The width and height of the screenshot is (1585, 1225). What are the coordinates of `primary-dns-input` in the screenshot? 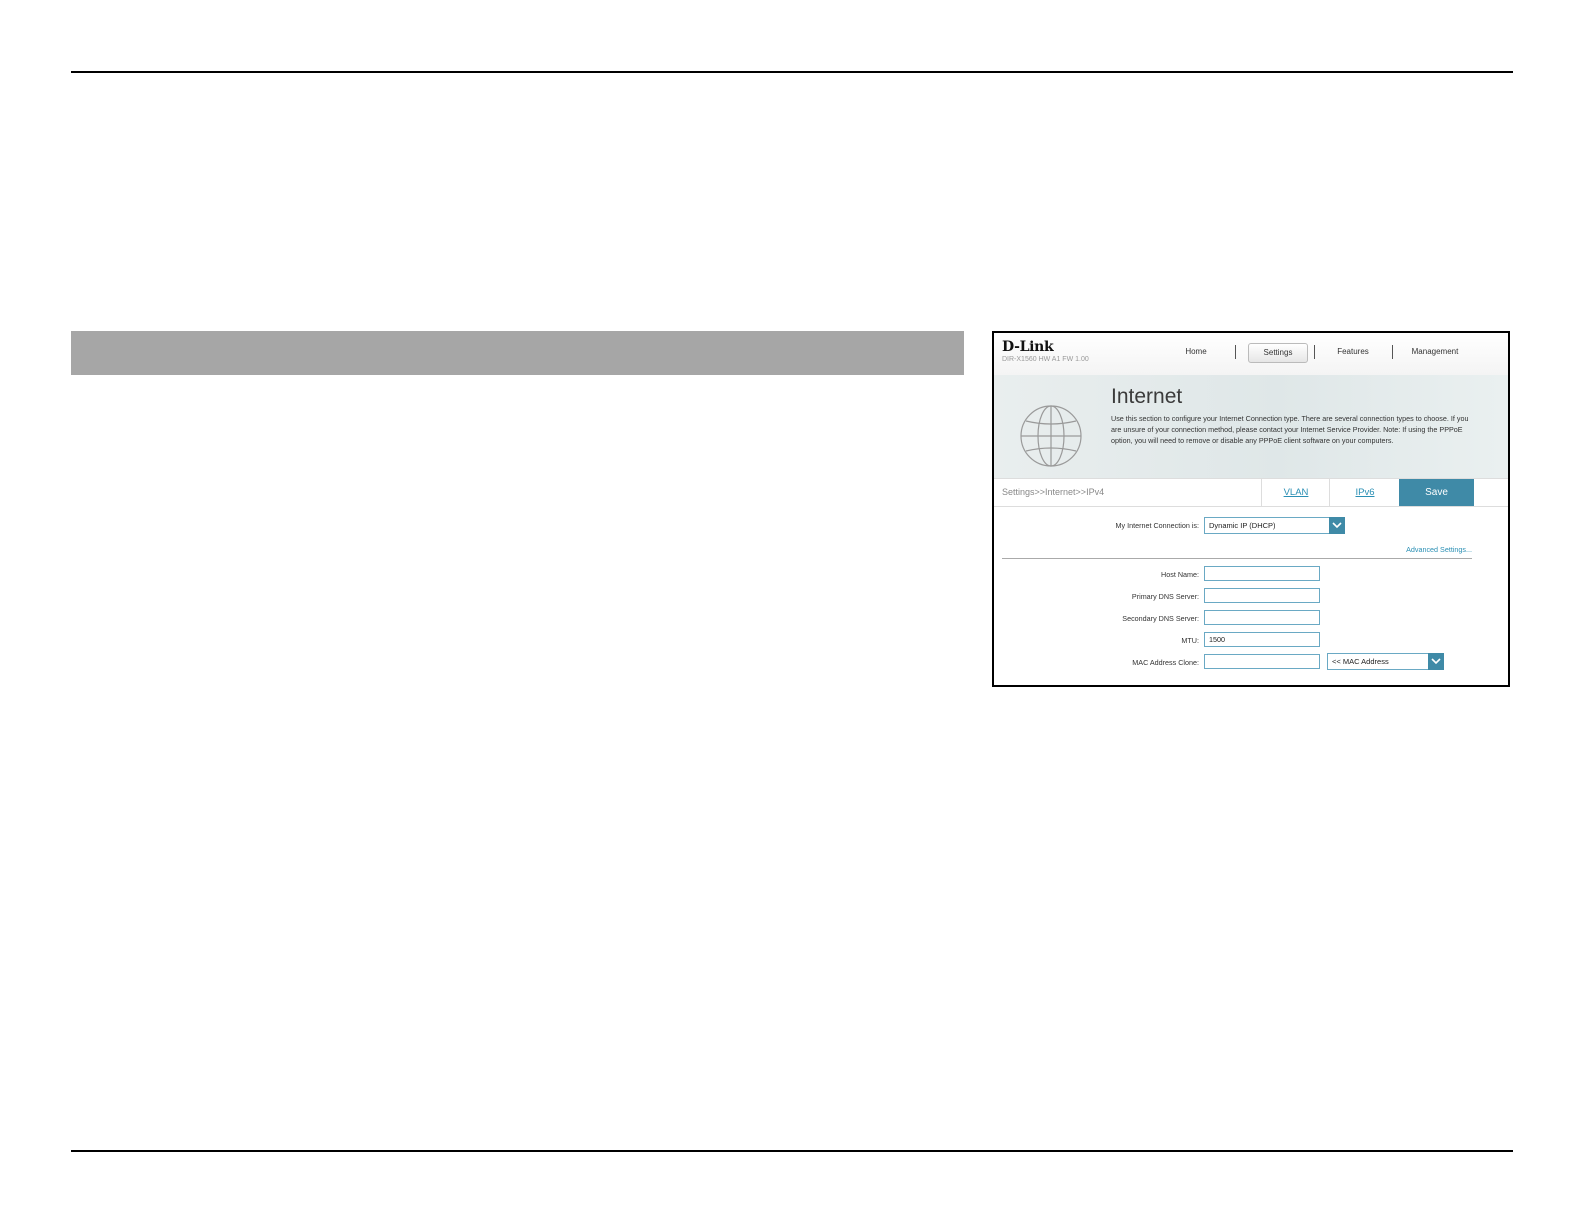 It's located at (1262, 595).